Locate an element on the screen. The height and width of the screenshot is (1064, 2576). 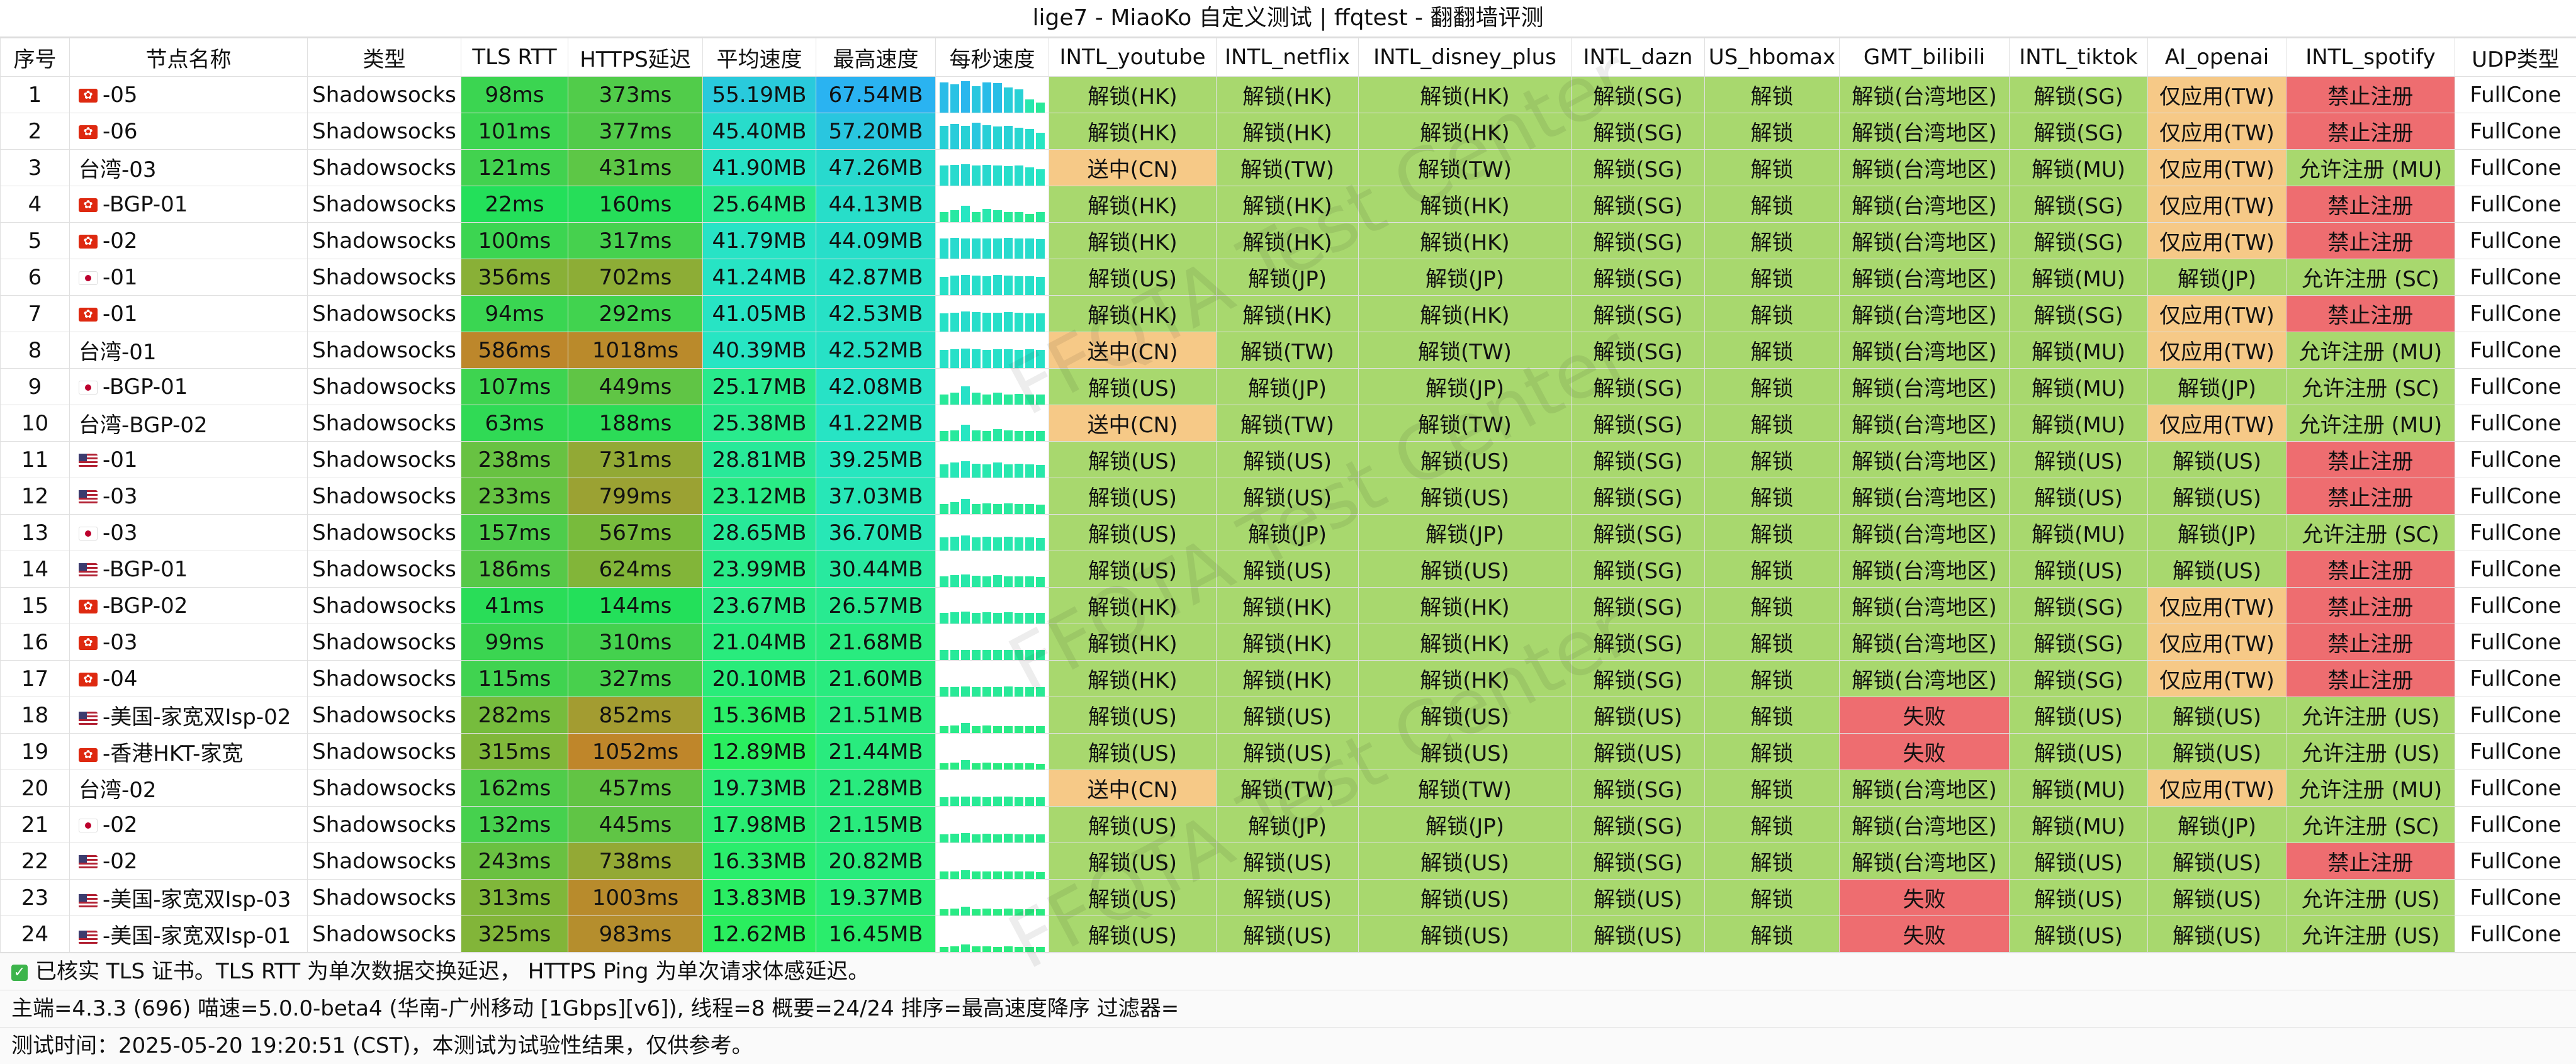
column-header: 最高速度 is located at coordinates (876, 57).